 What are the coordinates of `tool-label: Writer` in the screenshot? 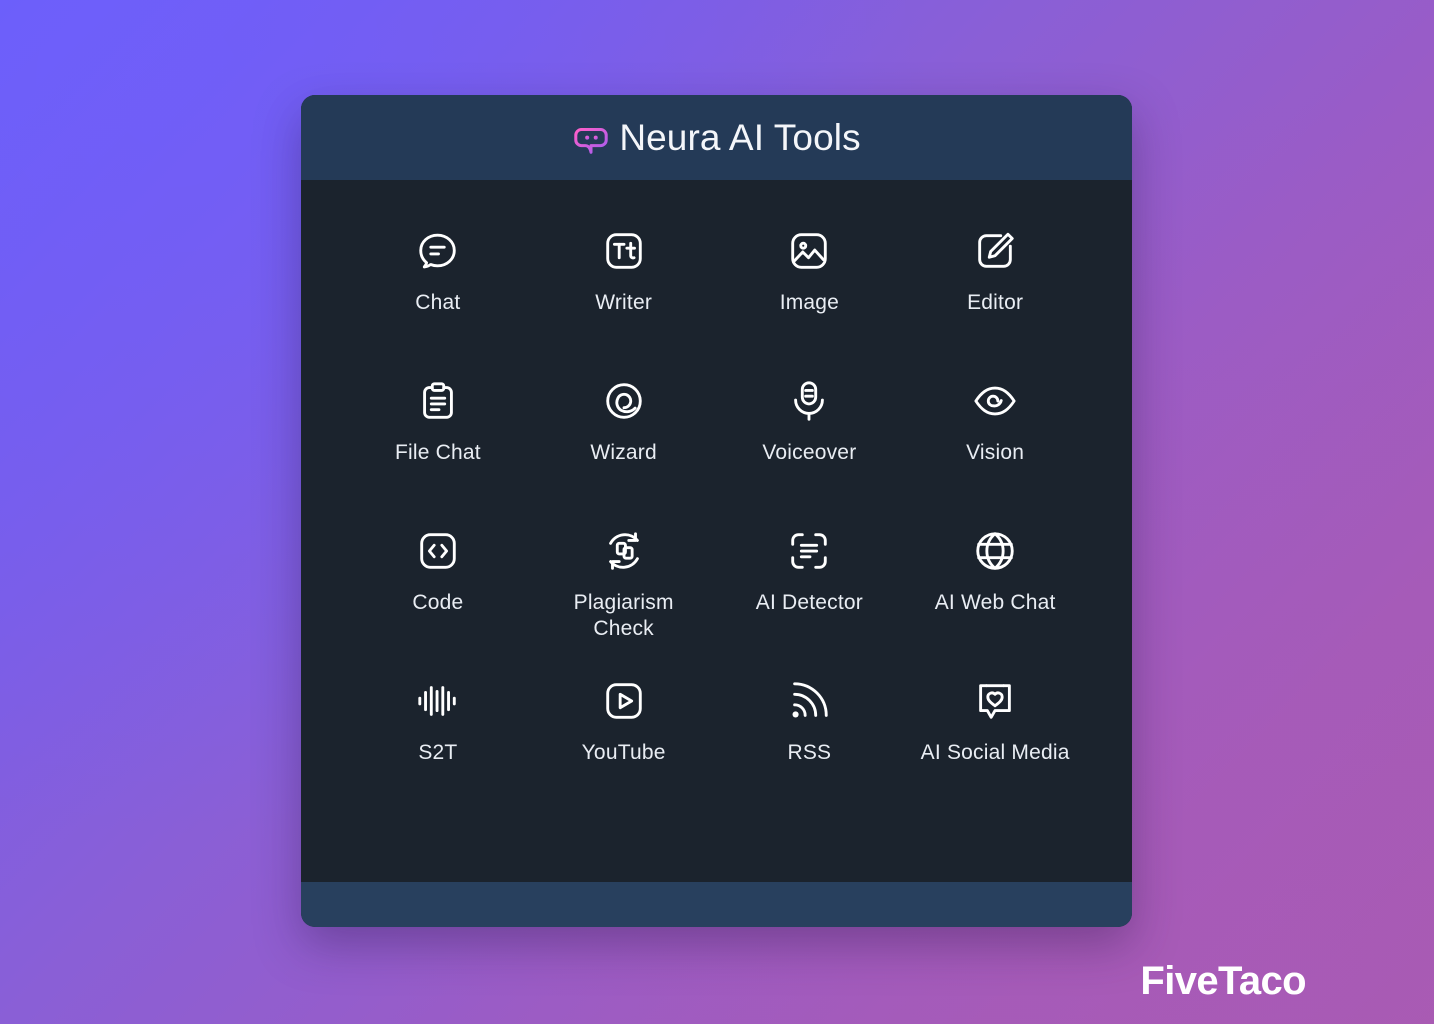 It's located at (624, 302).